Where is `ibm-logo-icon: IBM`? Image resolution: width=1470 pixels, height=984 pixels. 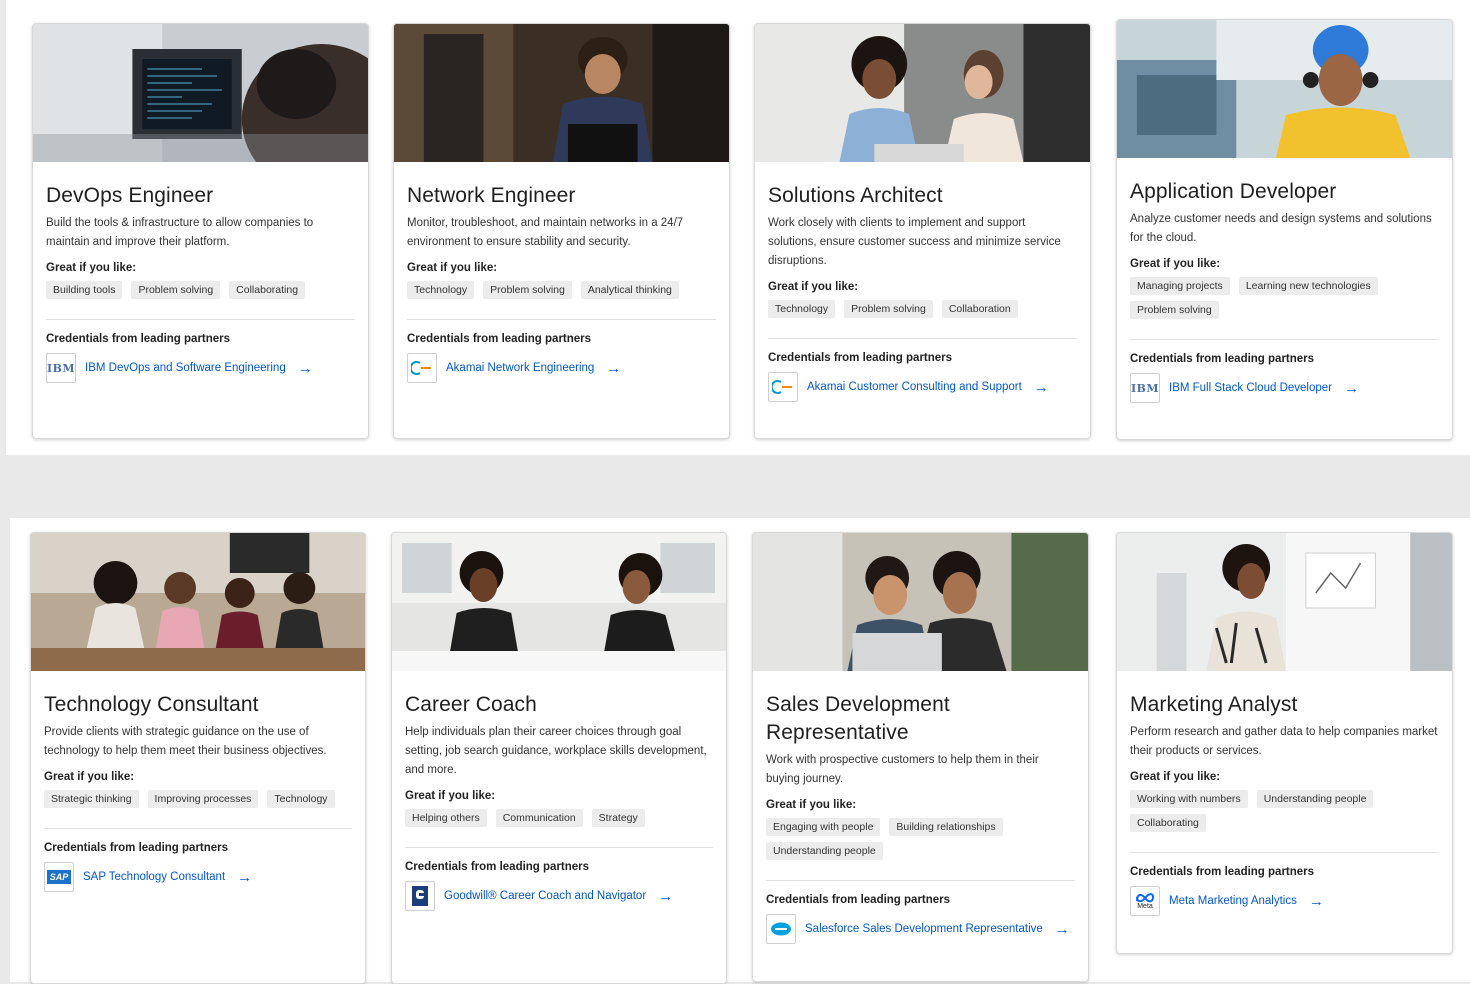
ibm-logo-icon: IBM is located at coordinates (1145, 388).